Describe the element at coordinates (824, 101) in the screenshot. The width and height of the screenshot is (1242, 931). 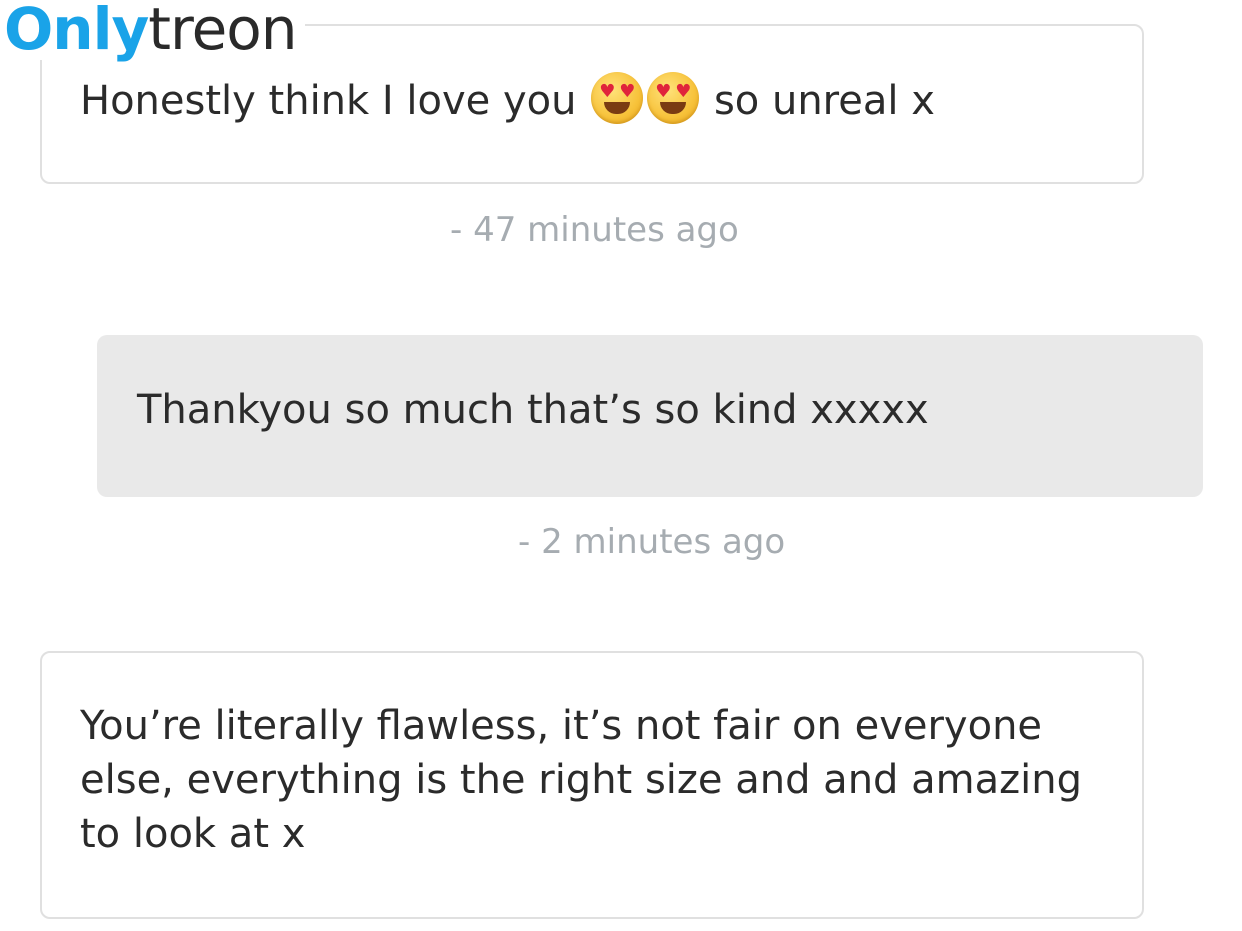
I see `message-text-after-emoji: so unreal x` at that location.